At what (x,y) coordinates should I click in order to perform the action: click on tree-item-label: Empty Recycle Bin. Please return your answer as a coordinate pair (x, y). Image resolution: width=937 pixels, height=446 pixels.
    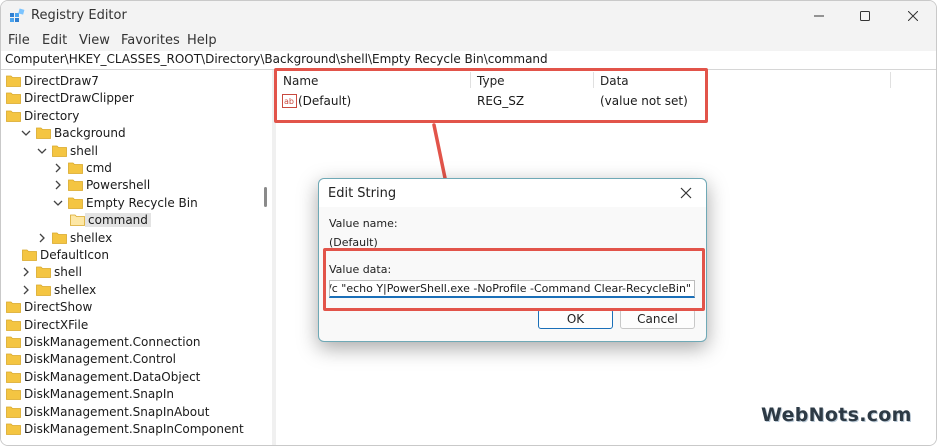
    Looking at the image, I should click on (142, 202).